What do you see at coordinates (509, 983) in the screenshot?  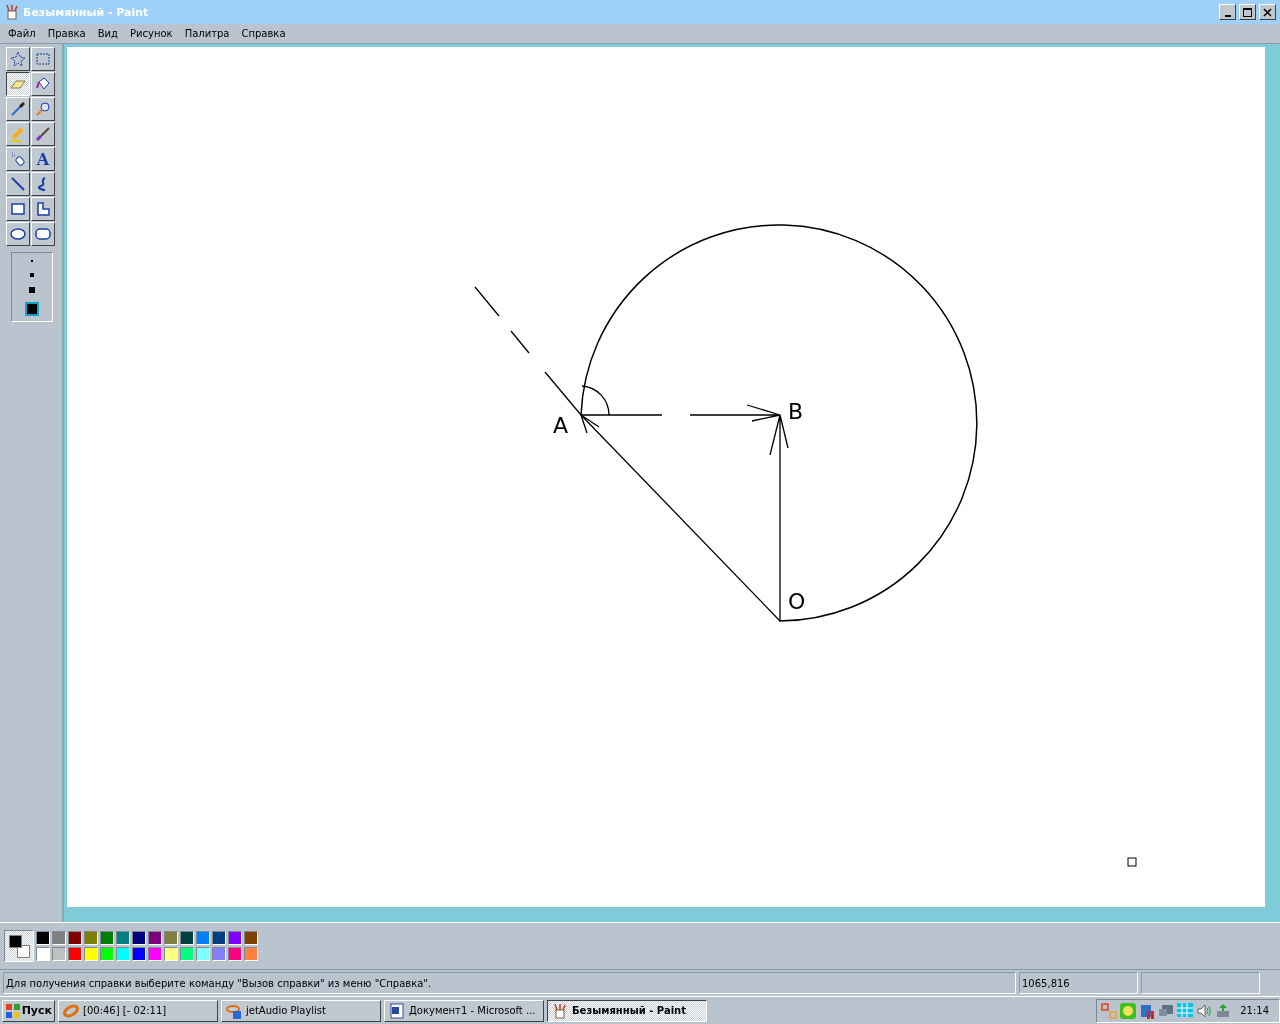 I see `status-message: Для получения справки выберите команду "Вызов справки" из меню "Справка".` at bounding box center [509, 983].